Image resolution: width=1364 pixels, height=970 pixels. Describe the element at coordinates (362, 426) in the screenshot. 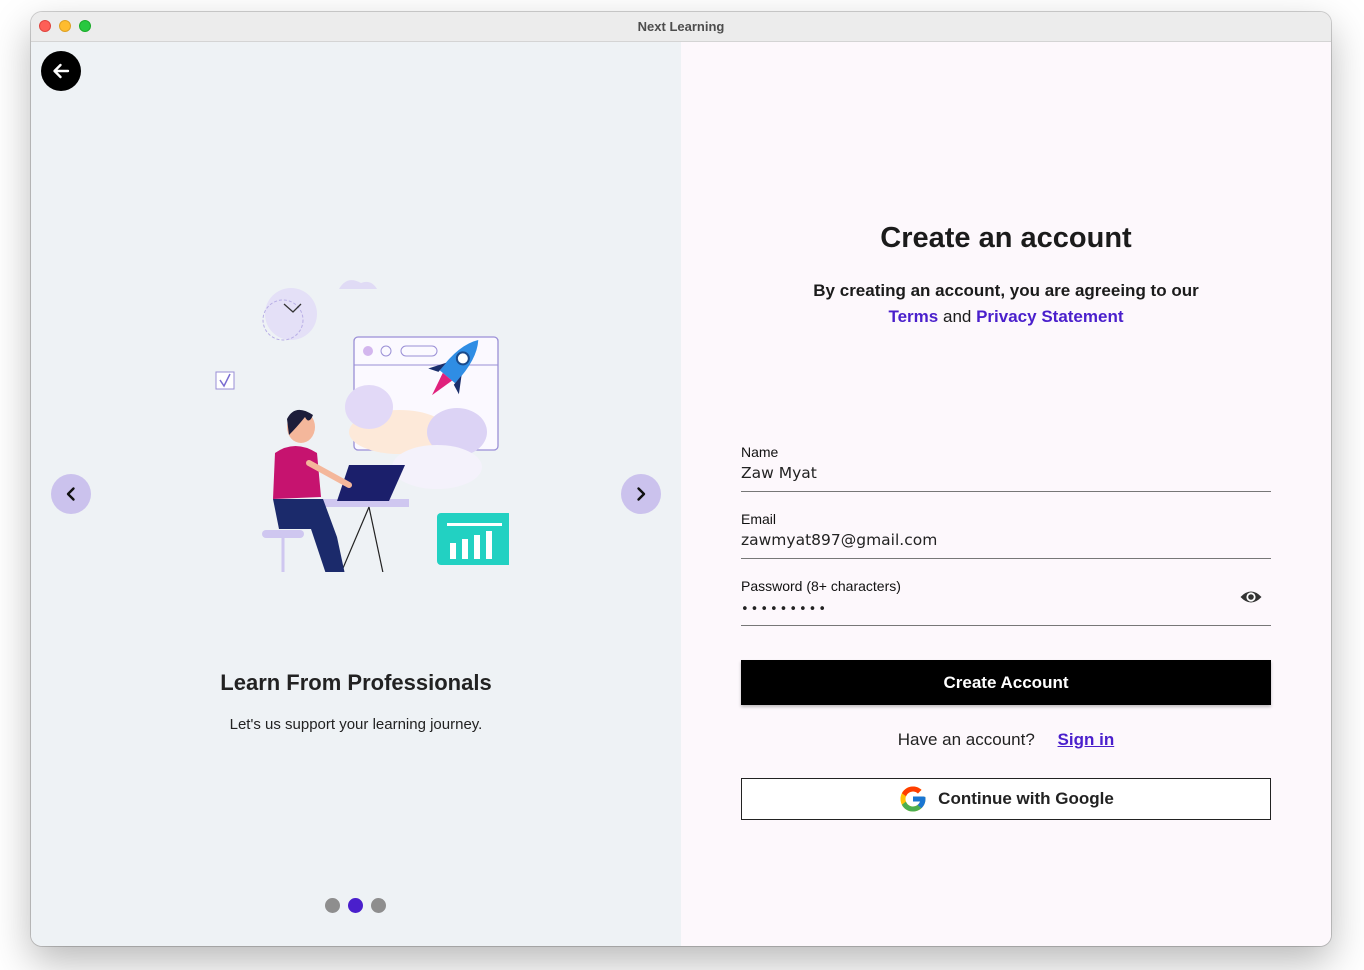

I see `learning-illustration` at that location.